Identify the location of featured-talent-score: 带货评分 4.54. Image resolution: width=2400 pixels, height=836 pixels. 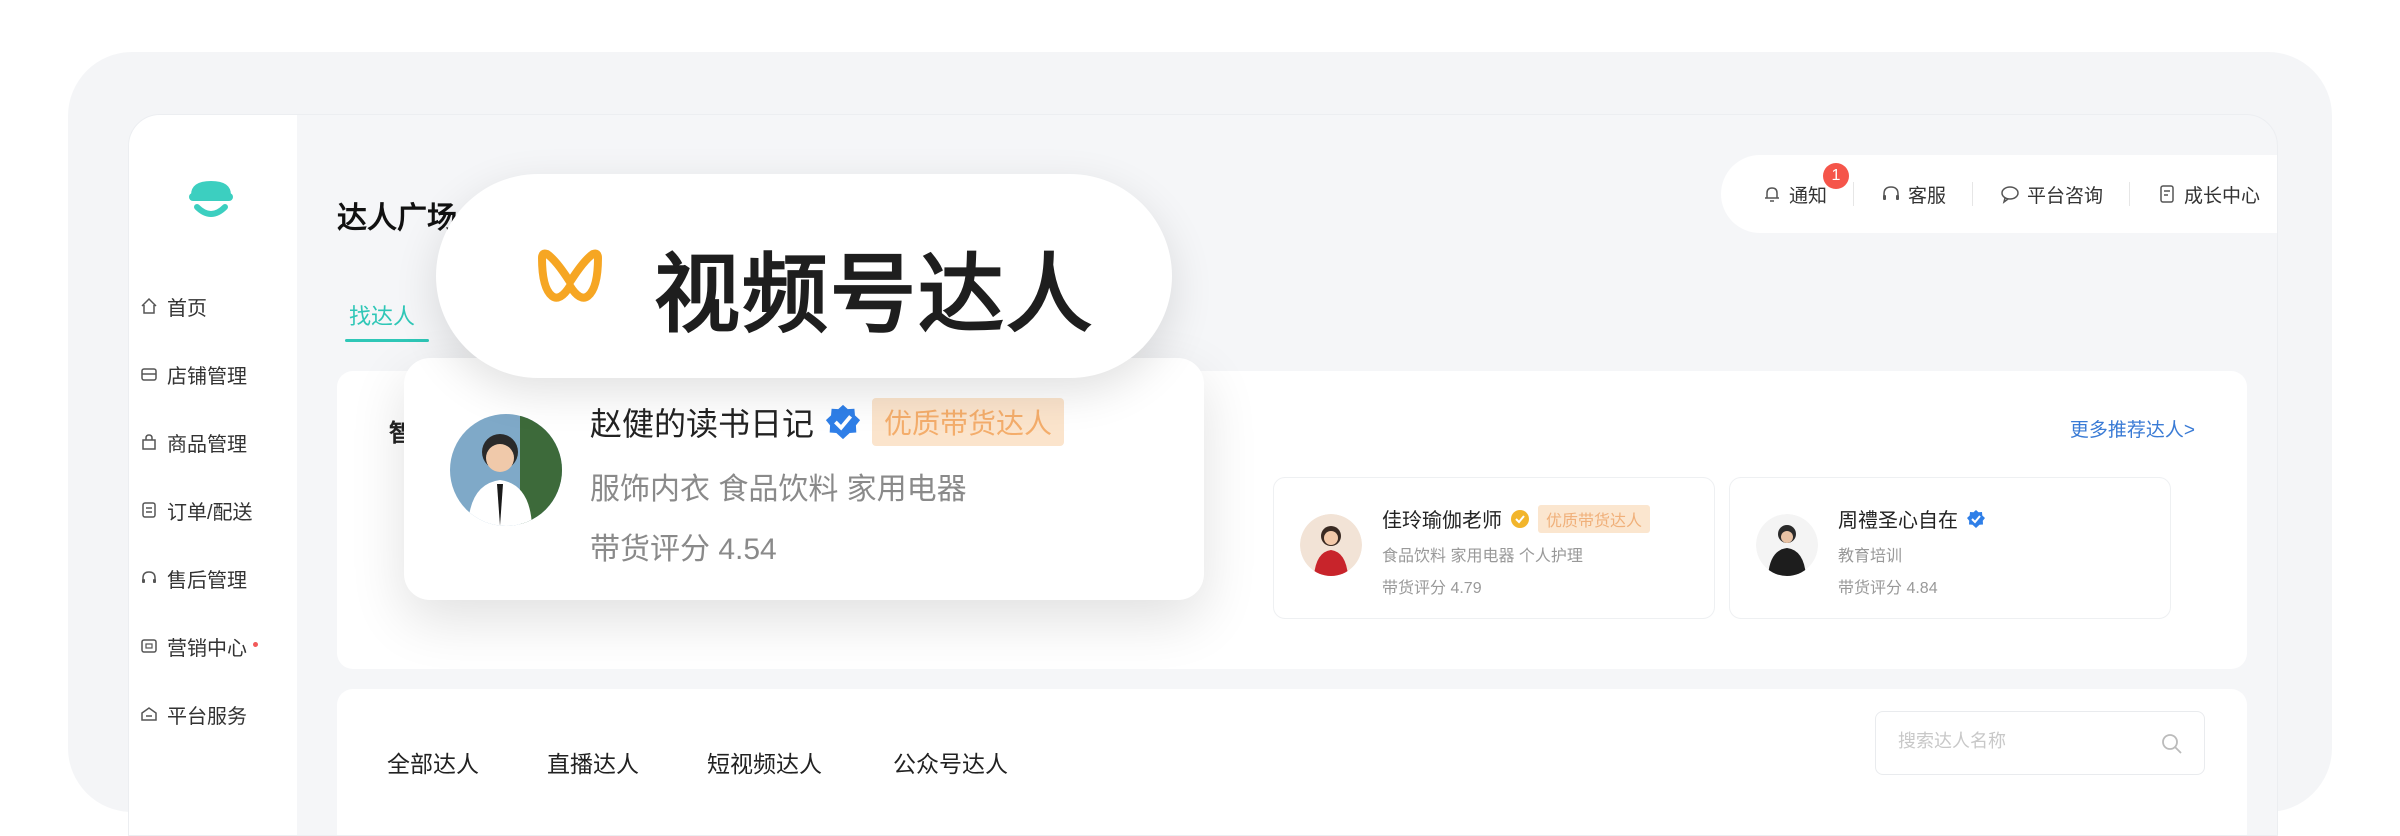
(683, 549).